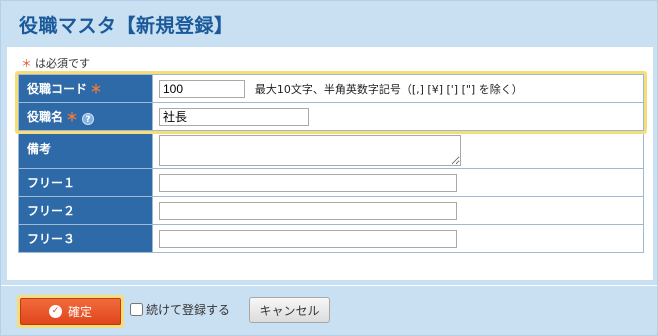 Image resolution: width=658 pixels, height=336 pixels. Describe the element at coordinates (88, 119) in the screenshot. I see `question-icon: ?` at that location.